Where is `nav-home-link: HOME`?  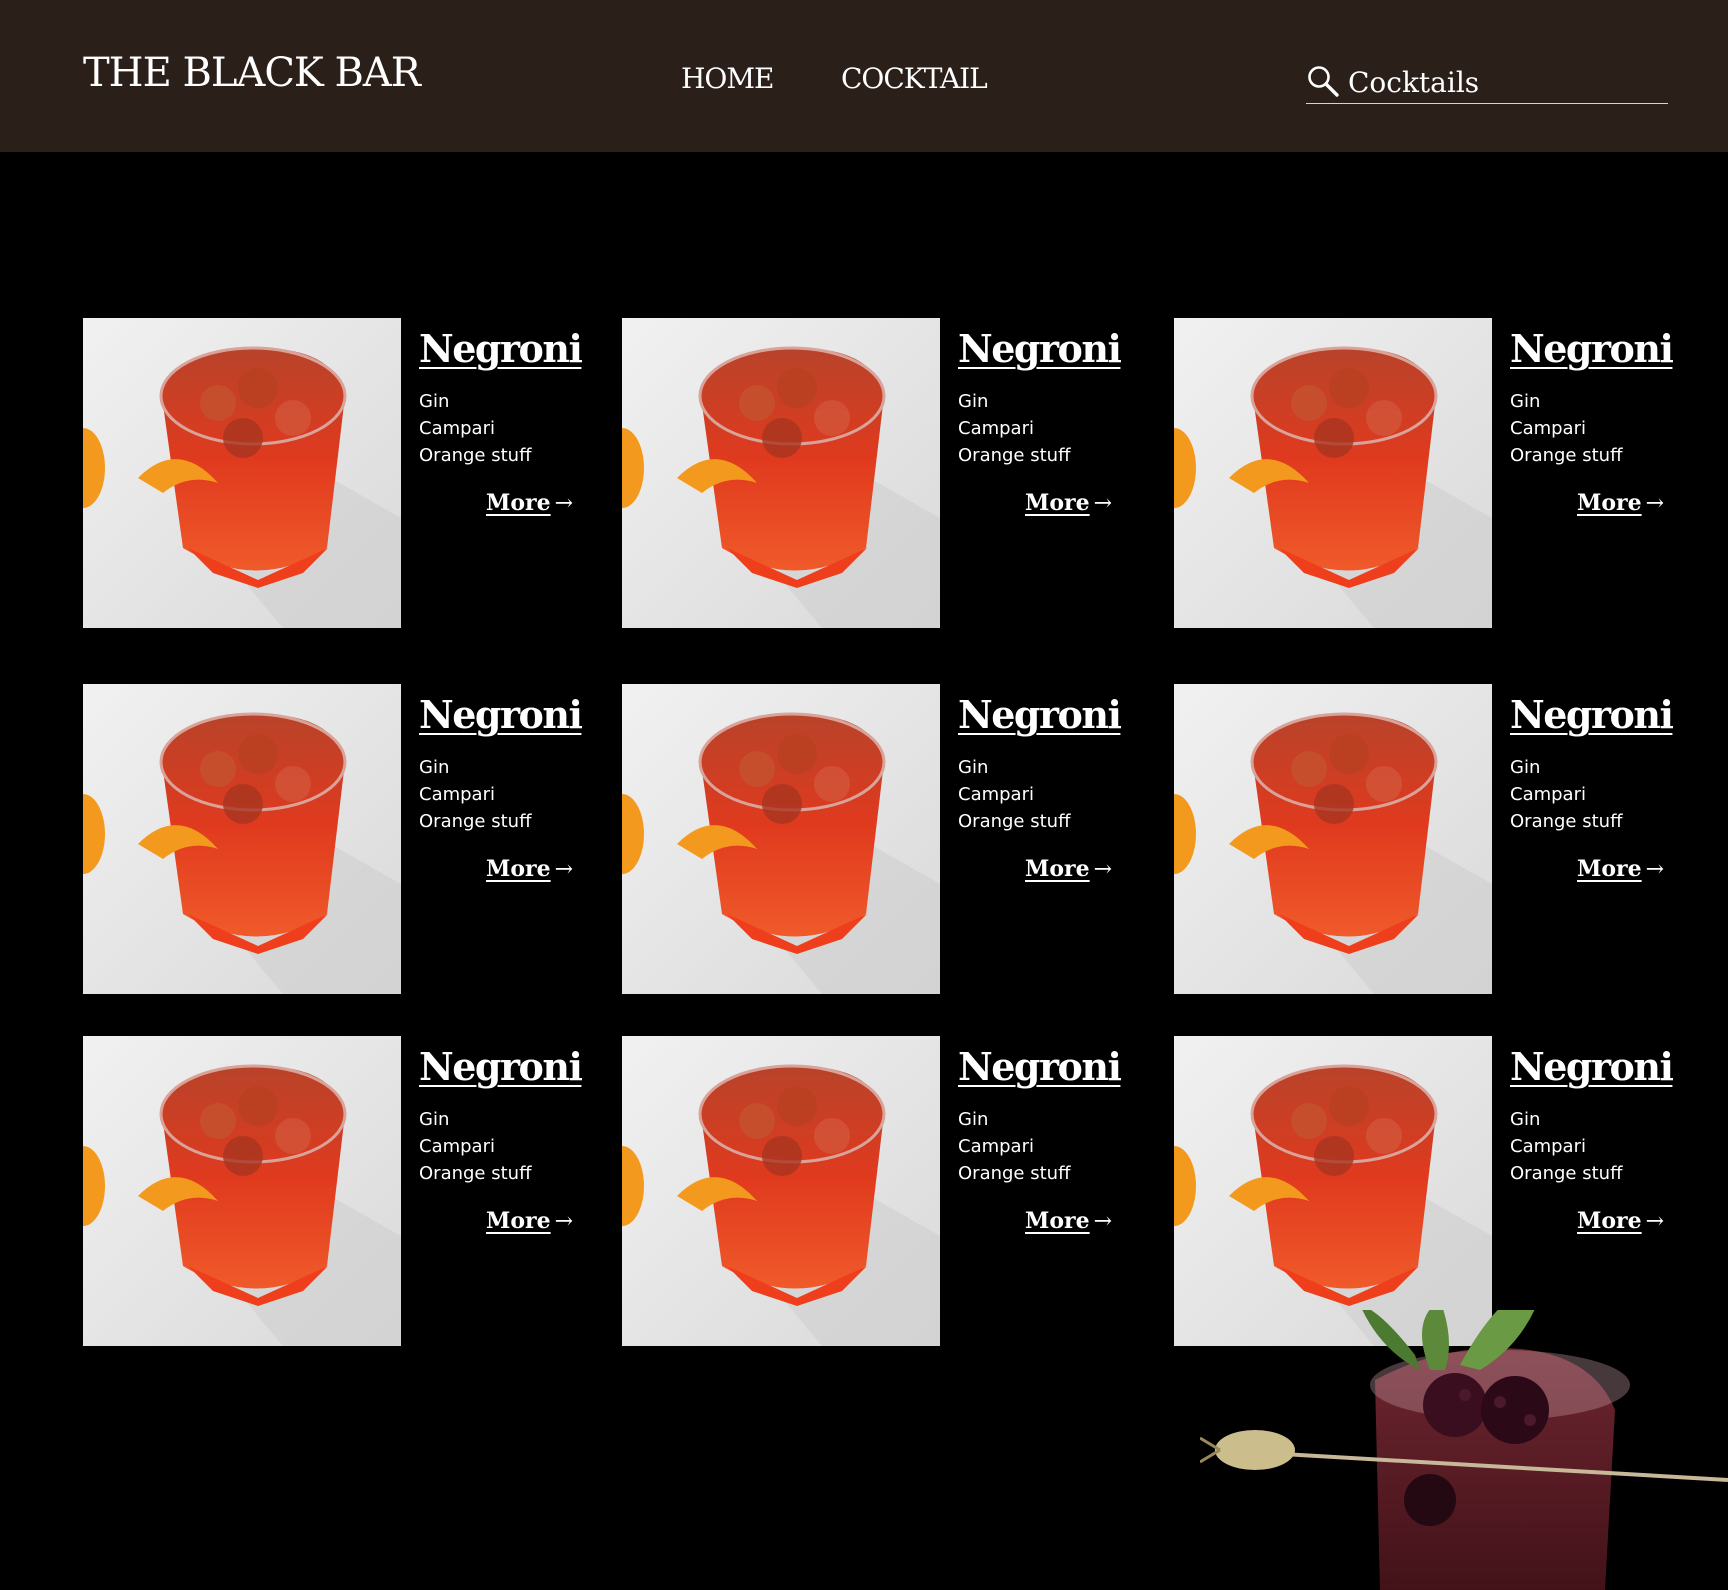
nav-home-link: HOME is located at coordinates (727, 78).